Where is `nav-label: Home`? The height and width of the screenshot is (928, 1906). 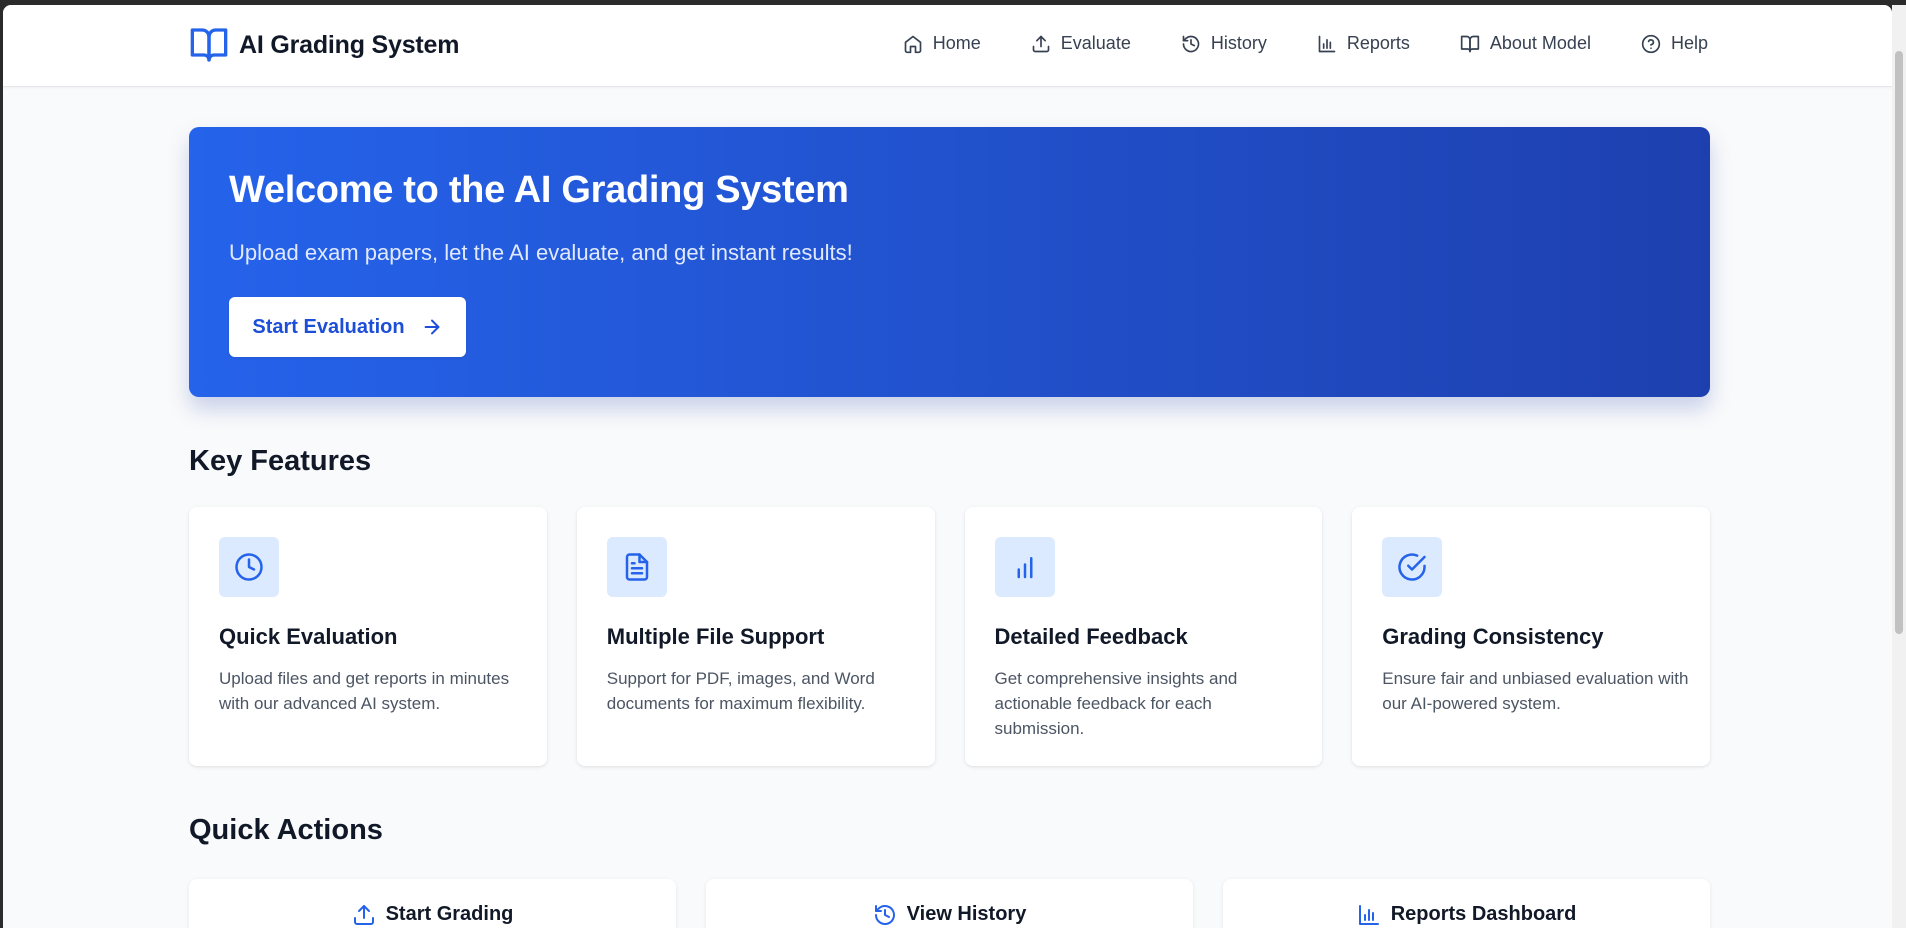 nav-label: Home is located at coordinates (956, 43).